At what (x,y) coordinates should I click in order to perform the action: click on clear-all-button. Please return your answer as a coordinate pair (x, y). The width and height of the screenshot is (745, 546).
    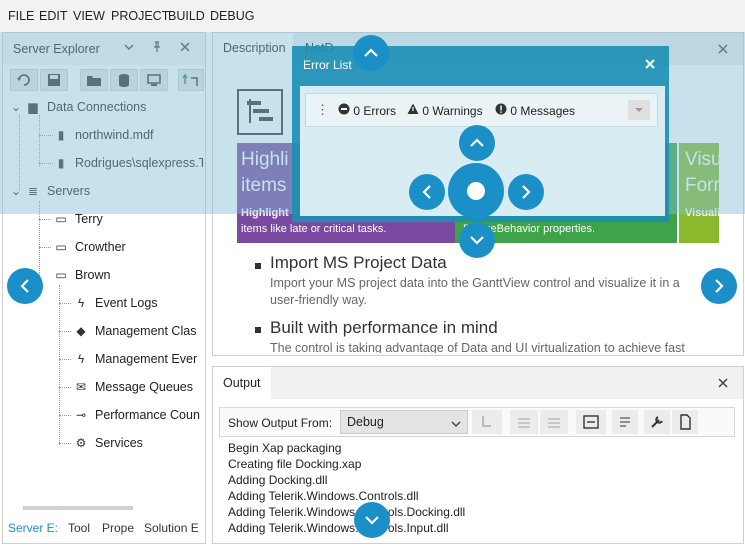
    Looking at the image, I should click on (591, 422).